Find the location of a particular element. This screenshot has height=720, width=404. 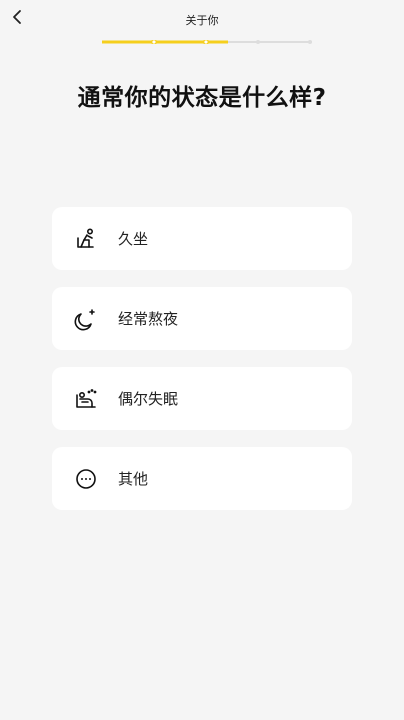

option-stay-up-late: 经常熬夜 is located at coordinates (202, 318).